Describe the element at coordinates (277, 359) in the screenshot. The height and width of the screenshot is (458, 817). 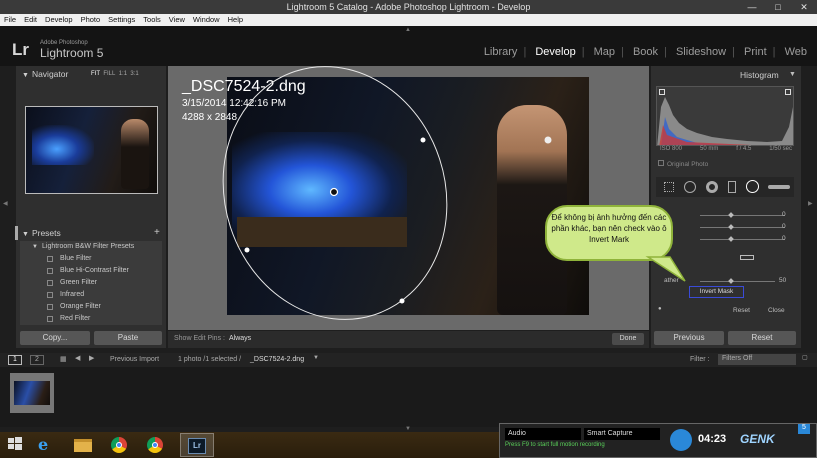
I see `selected-filename: _DSC7524-2.dng` at that location.